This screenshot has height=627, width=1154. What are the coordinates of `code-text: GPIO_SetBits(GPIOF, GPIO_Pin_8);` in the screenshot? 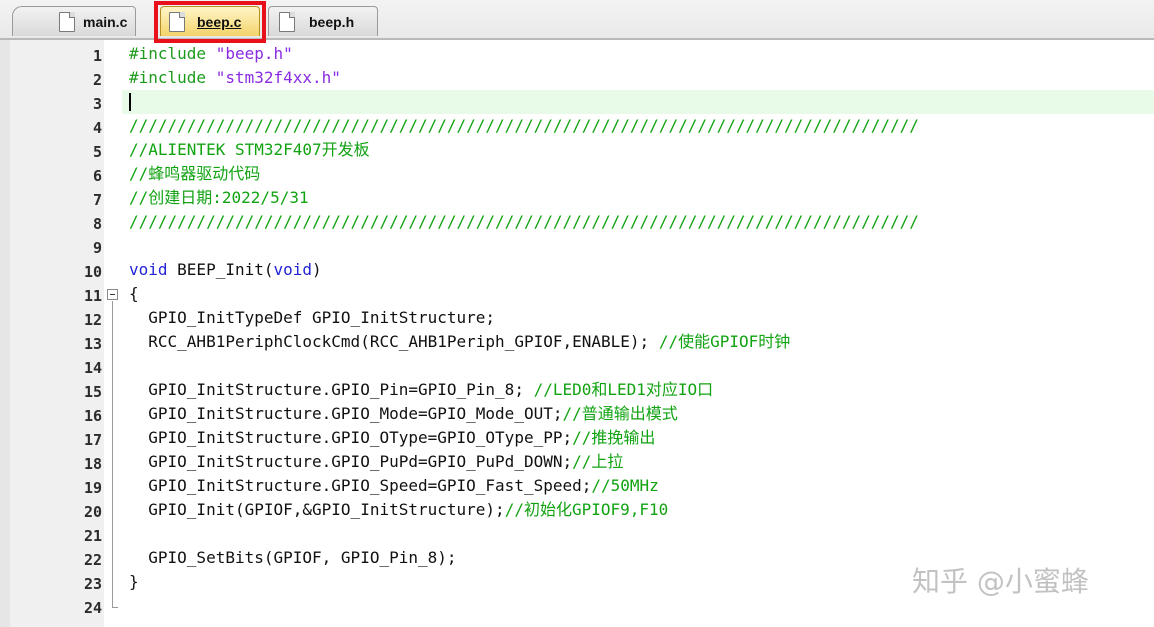 It's located at (293, 557).